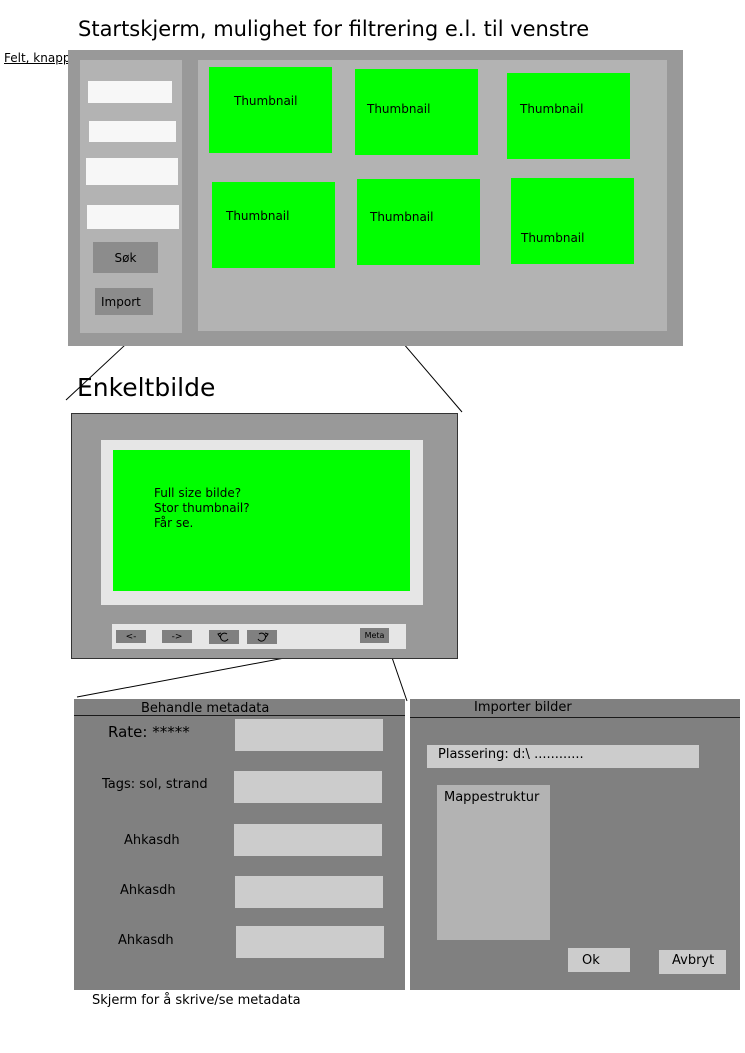 The height and width of the screenshot is (1053, 745). What do you see at coordinates (198, 493) in the screenshot?
I see `image-text-line: Full size bilde?` at bounding box center [198, 493].